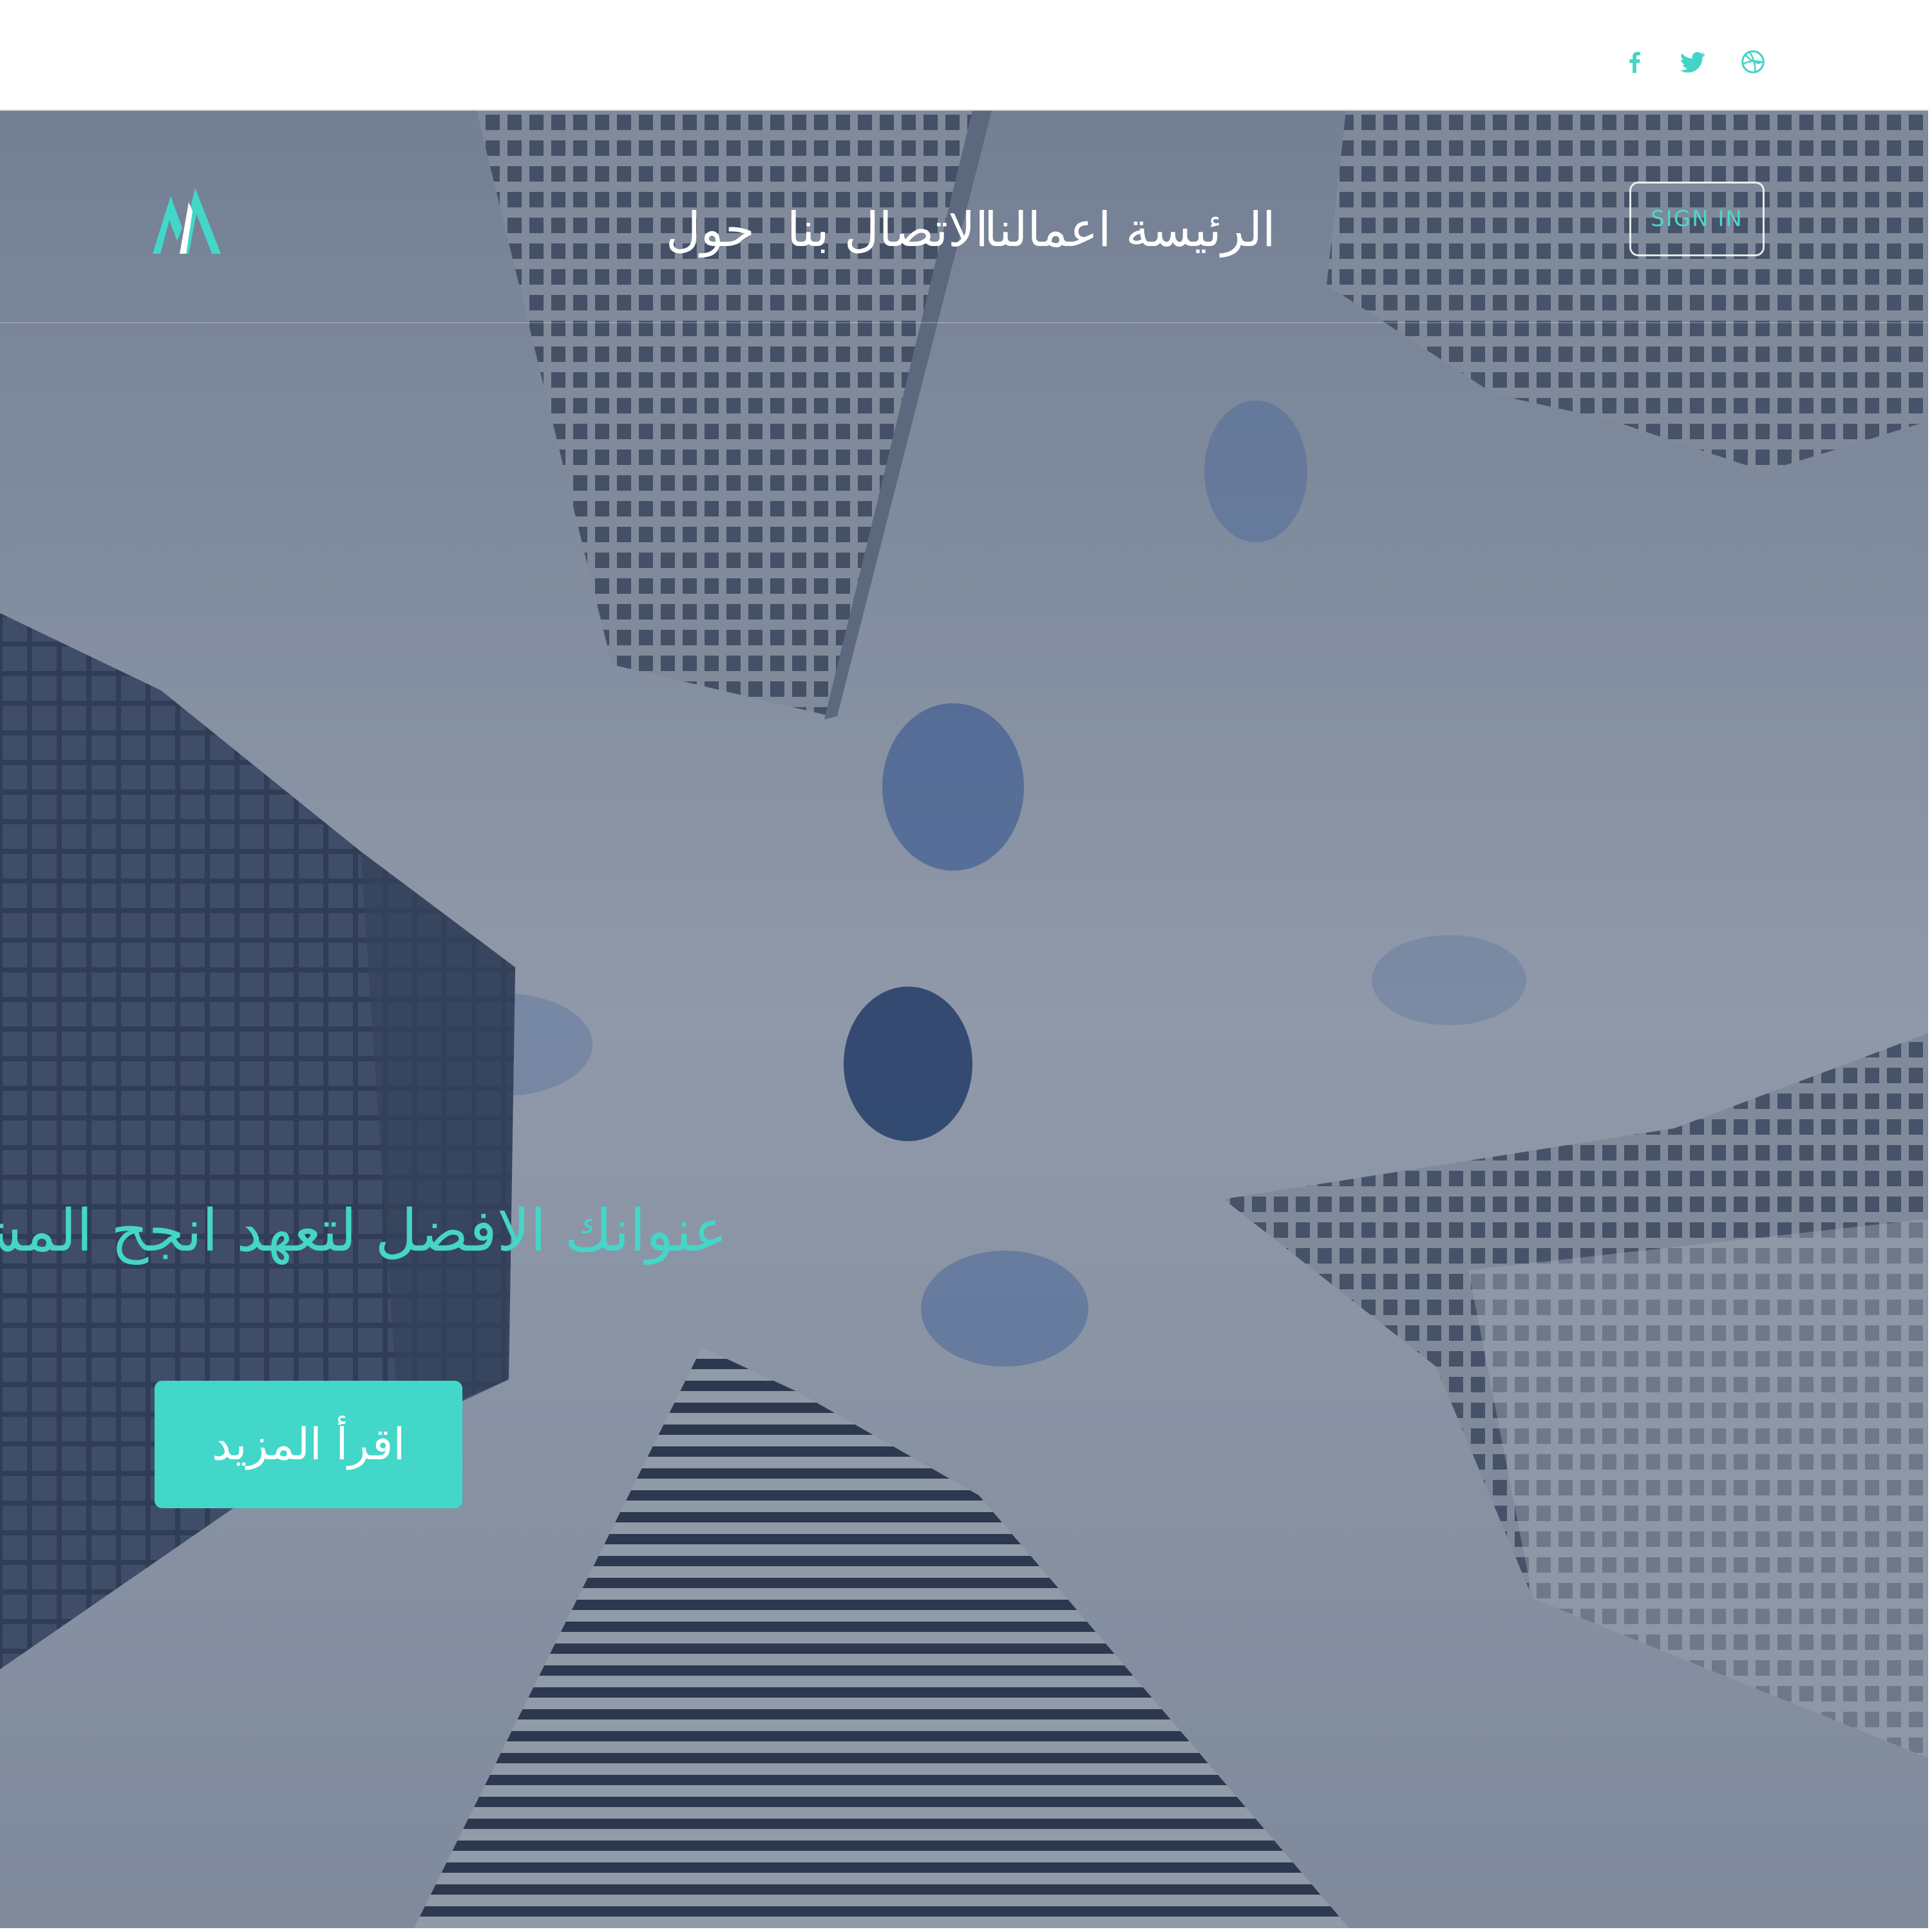 This screenshot has width=1932, height=1932. I want to click on nav-about: حول, so click(711, 230).